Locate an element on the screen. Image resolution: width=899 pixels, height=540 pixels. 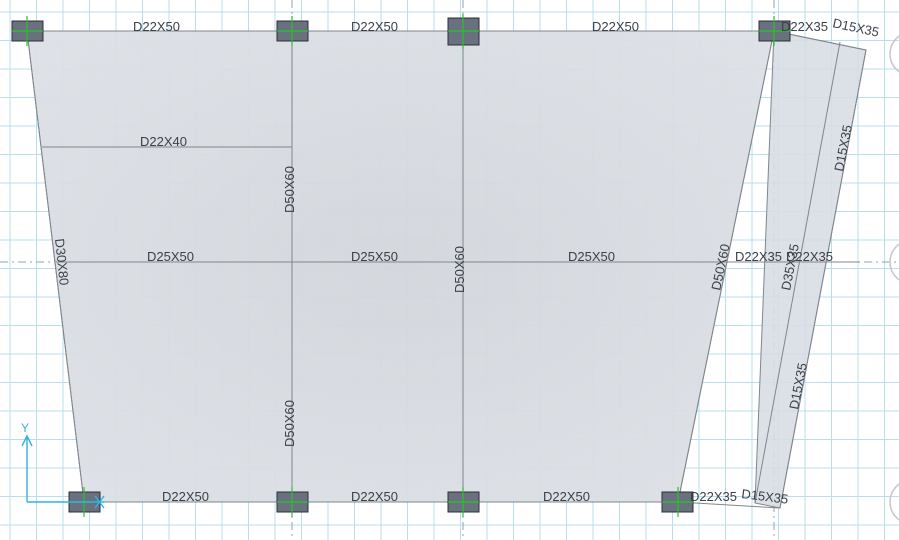
beam-label: D22X40 is located at coordinates (163, 141).